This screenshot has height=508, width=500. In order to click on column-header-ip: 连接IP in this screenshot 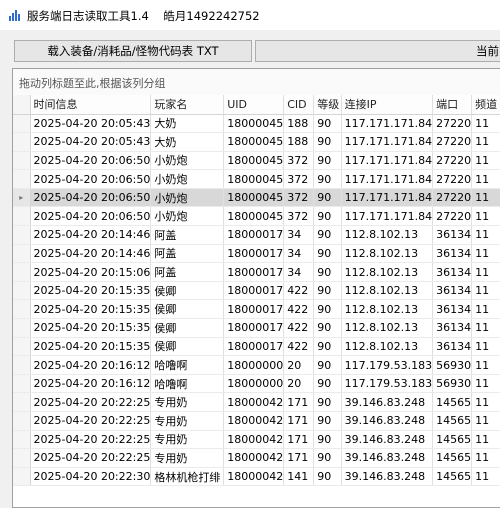, I will do `click(387, 105)`.